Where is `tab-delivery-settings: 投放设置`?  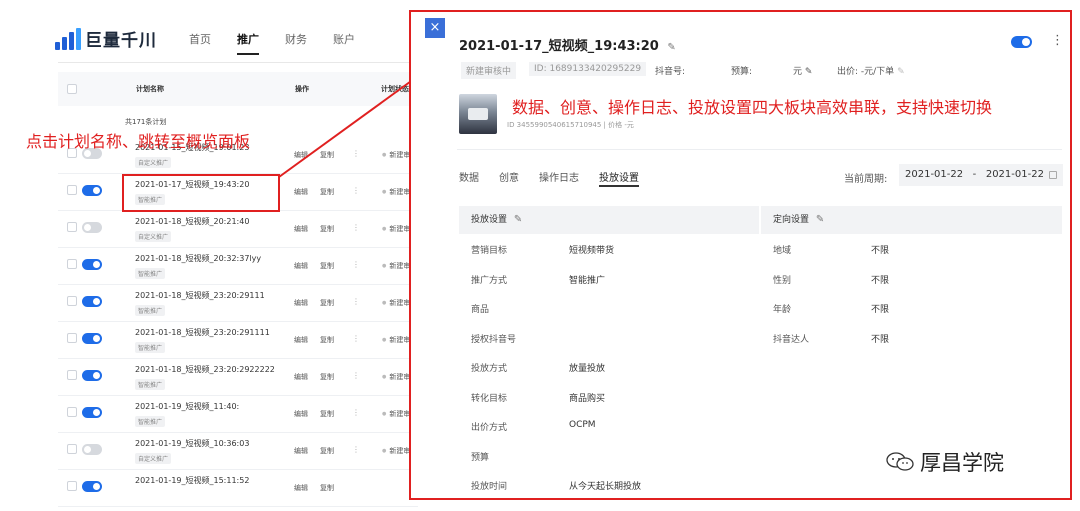 tab-delivery-settings: 投放设置 is located at coordinates (619, 178).